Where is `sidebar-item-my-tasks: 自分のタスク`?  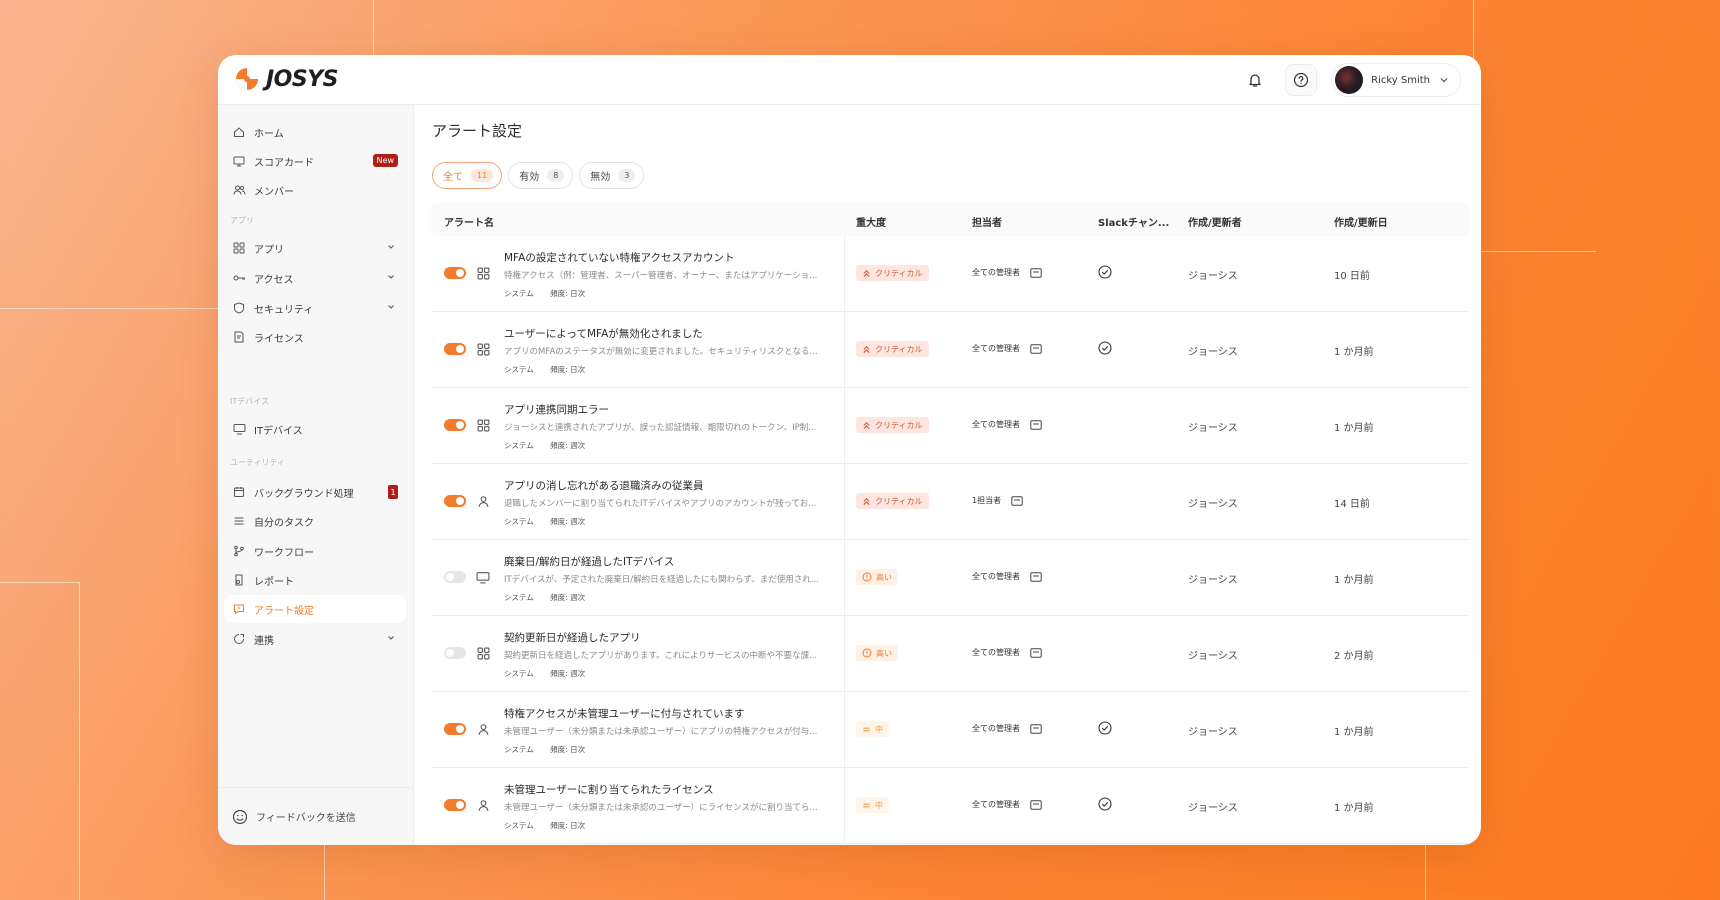
sidebar-item-my-tasks: 自分のタスク is located at coordinates (315, 521).